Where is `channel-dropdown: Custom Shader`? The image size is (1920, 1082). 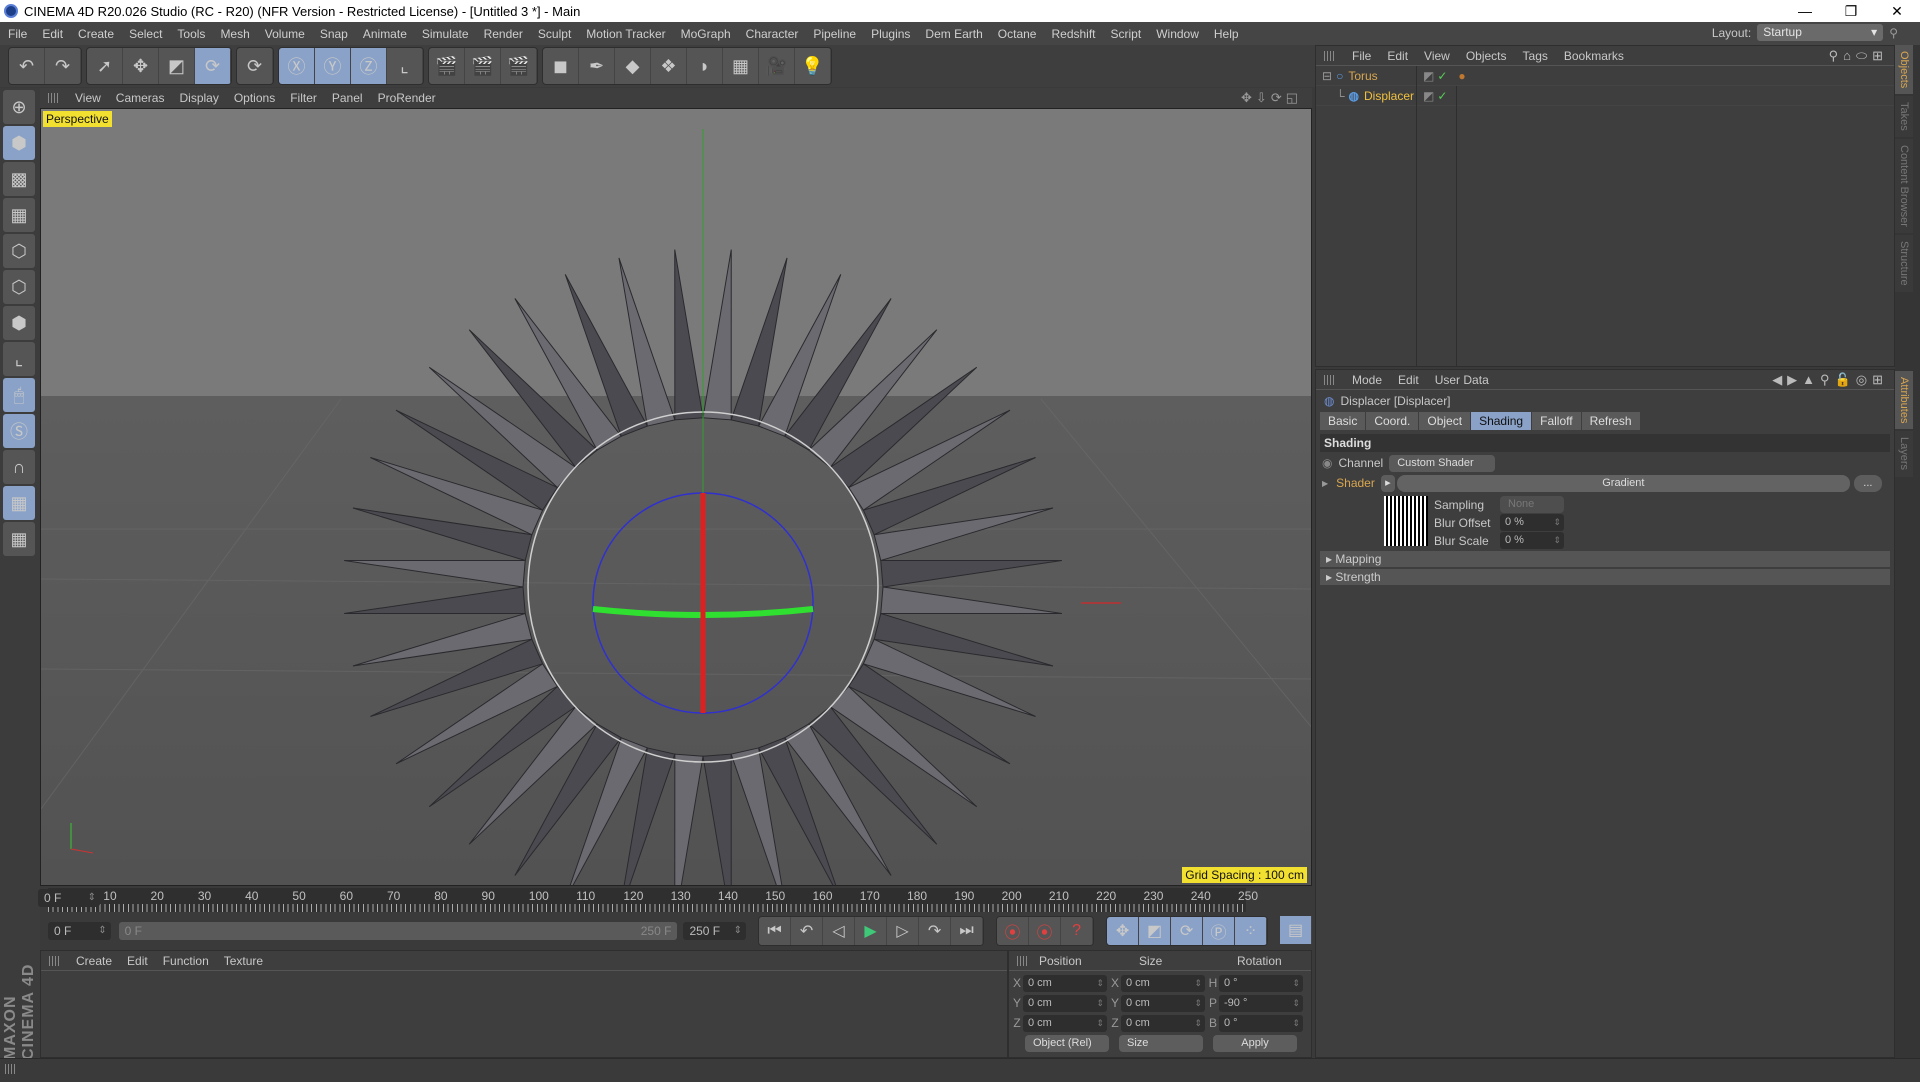 channel-dropdown: Custom Shader is located at coordinates (1442, 463).